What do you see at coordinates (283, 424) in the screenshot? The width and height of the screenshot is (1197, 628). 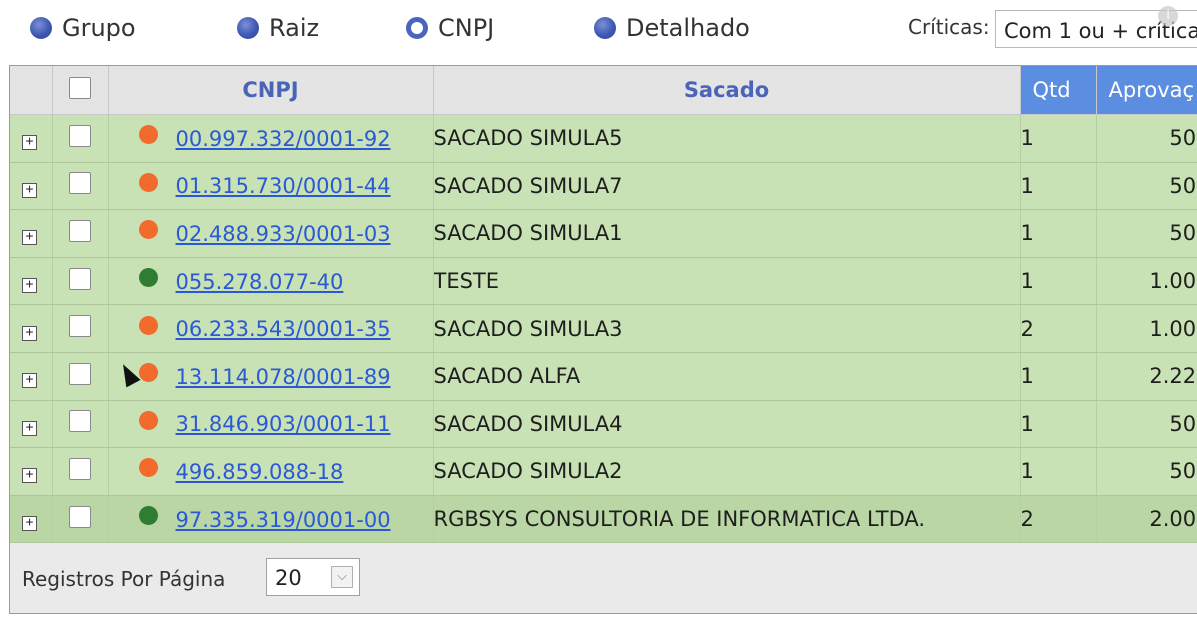 I see `cnpj-link: 31.846.903/0001-11` at bounding box center [283, 424].